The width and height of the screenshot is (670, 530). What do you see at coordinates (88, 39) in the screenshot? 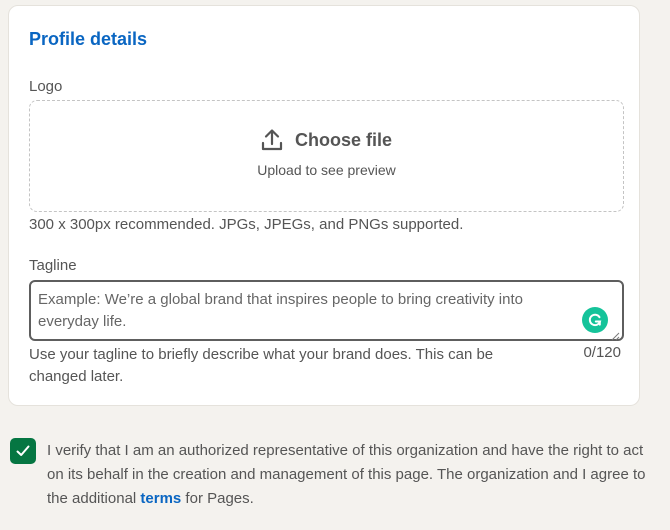
I see `section-title: Profile details` at bounding box center [88, 39].